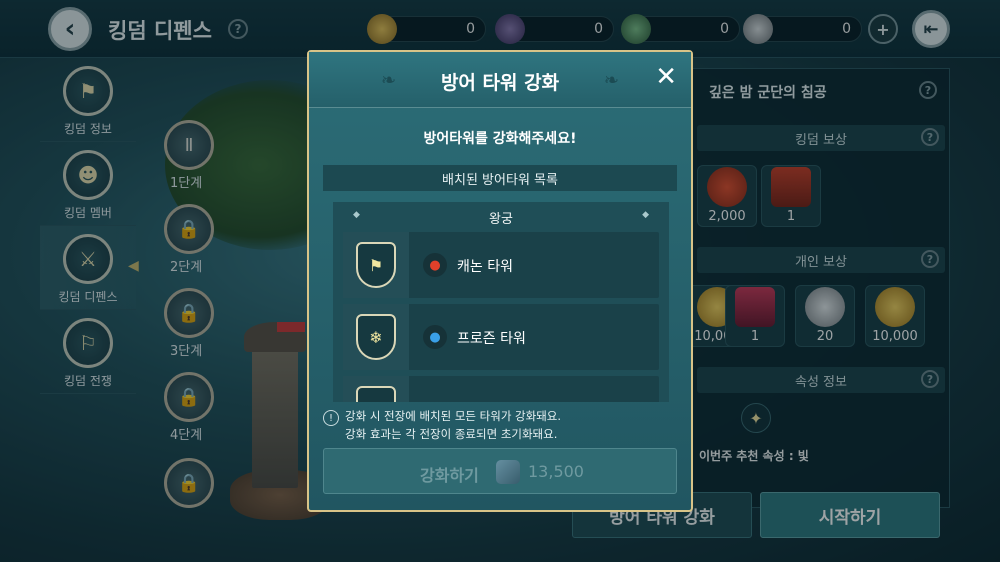  What do you see at coordinates (451, 434) in the screenshot?
I see `notice-line: 강화 효과는 각 전장이 종료되면 초기화돼요.` at bounding box center [451, 434].